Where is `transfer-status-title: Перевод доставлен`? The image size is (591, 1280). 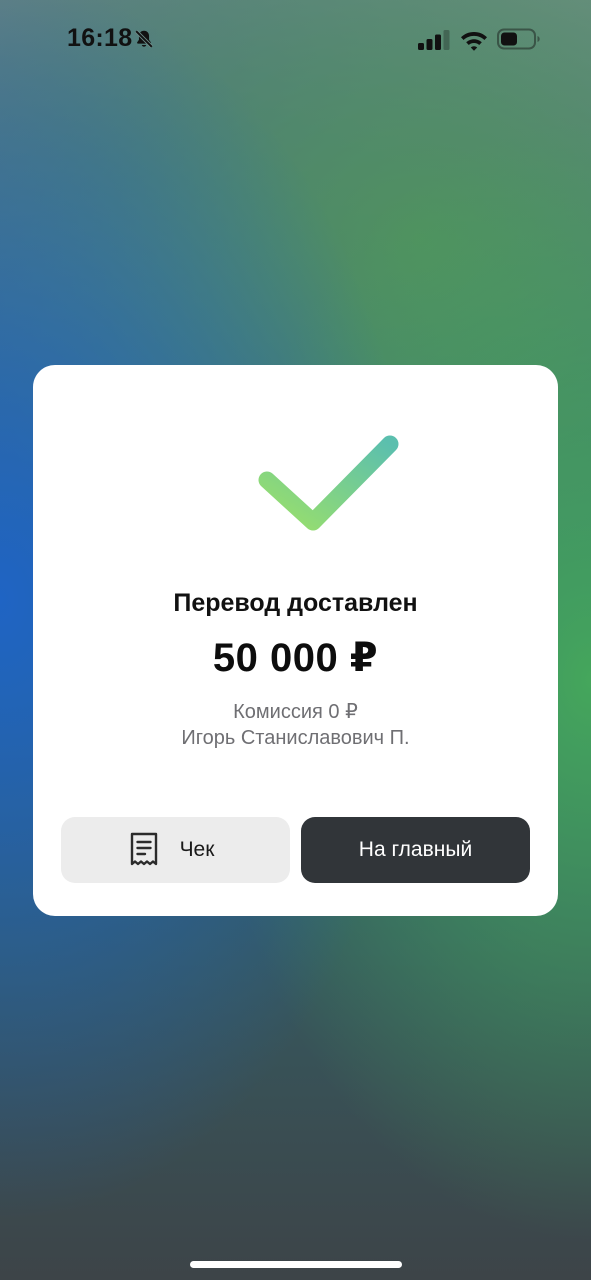
transfer-status-title: Перевод доставлен is located at coordinates (295, 603).